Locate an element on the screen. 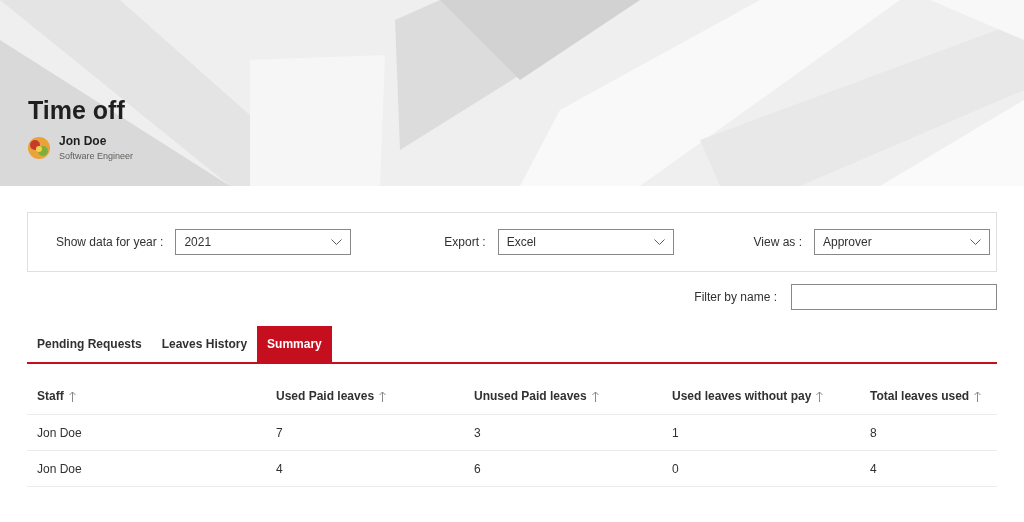 Image resolution: width=1024 pixels, height=522 pixels. name-input-field is located at coordinates (894, 297).